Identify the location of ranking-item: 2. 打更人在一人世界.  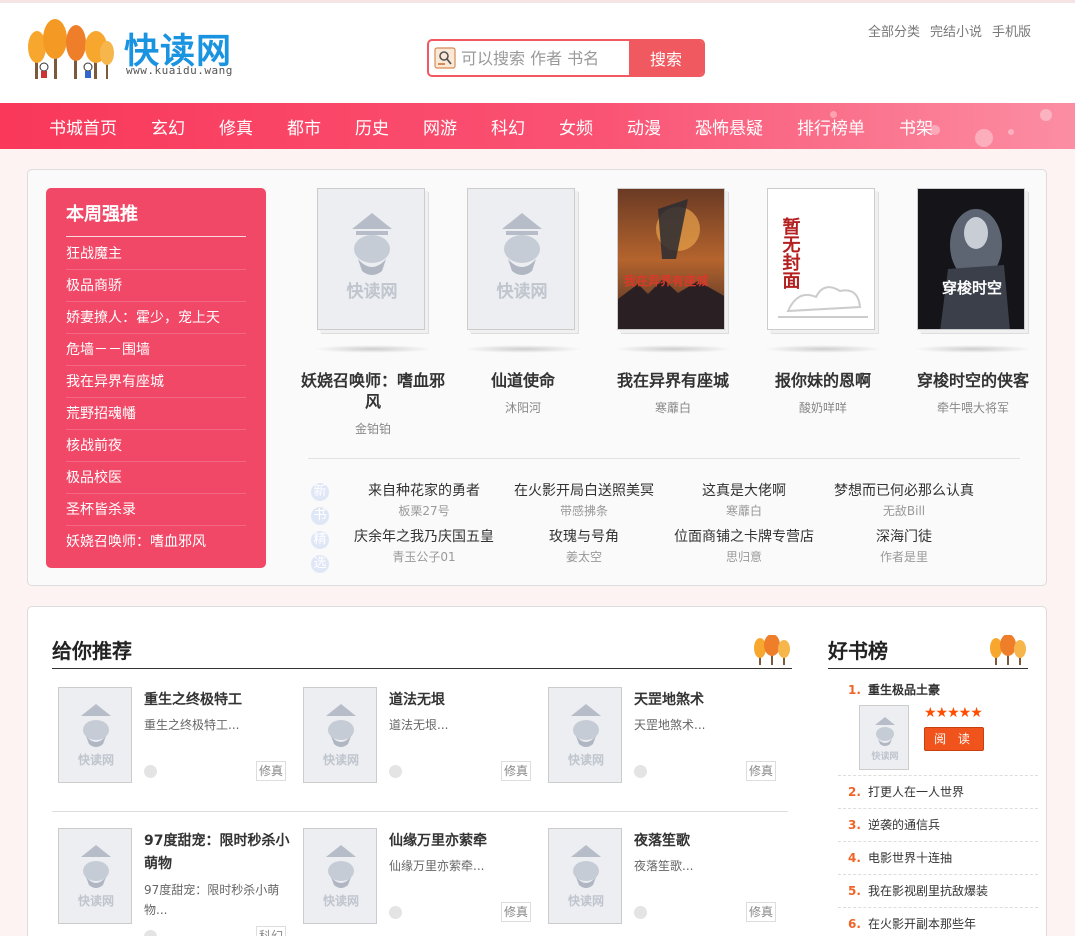
(938, 792).